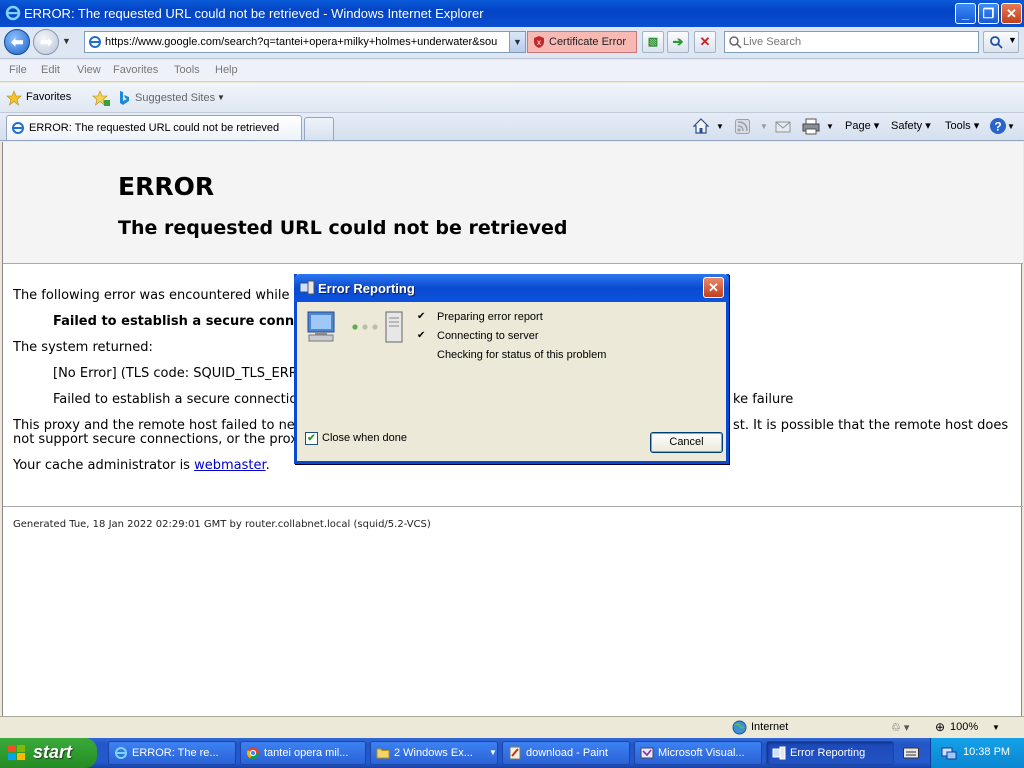 The image size is (1024, 768). What do you see at coordinates (949, 753) in the screenshot?
I see `network-tray-icon` at bounding box center [949, 753].